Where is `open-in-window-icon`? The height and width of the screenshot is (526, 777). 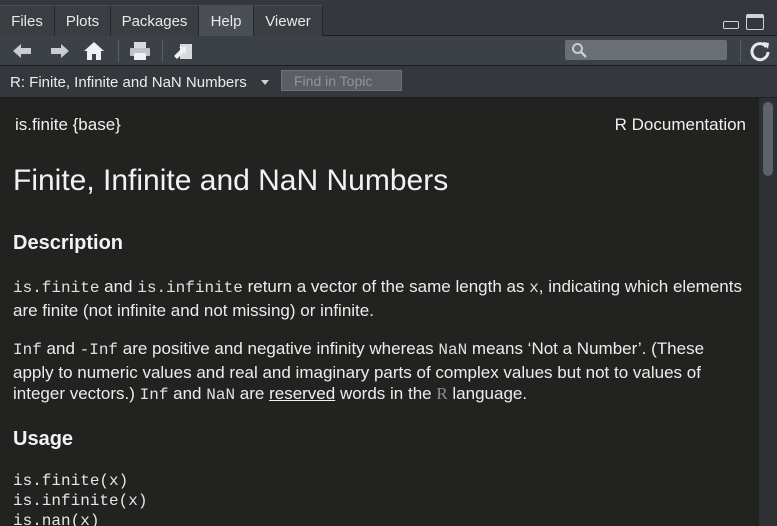 open-in-window-icon is located at coordinates (183, 51).